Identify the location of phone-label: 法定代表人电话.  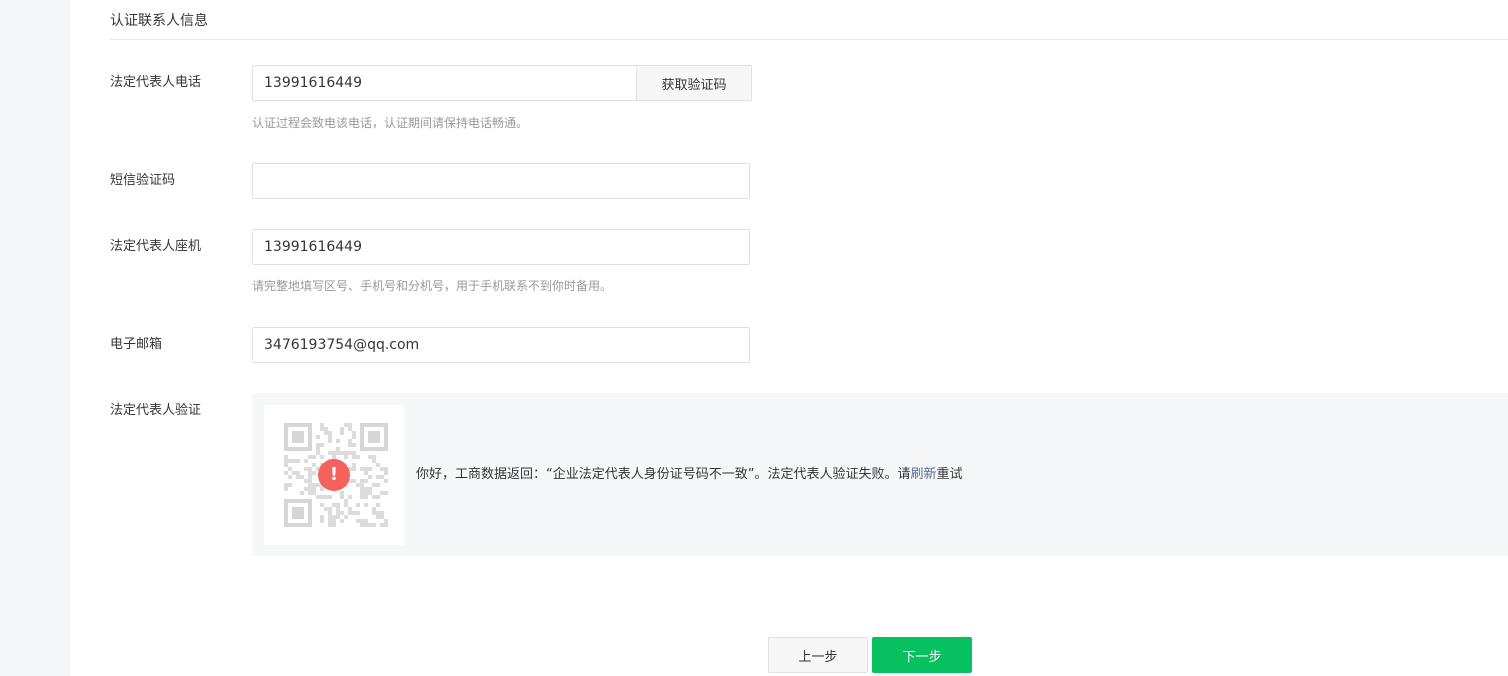
(156, 82).